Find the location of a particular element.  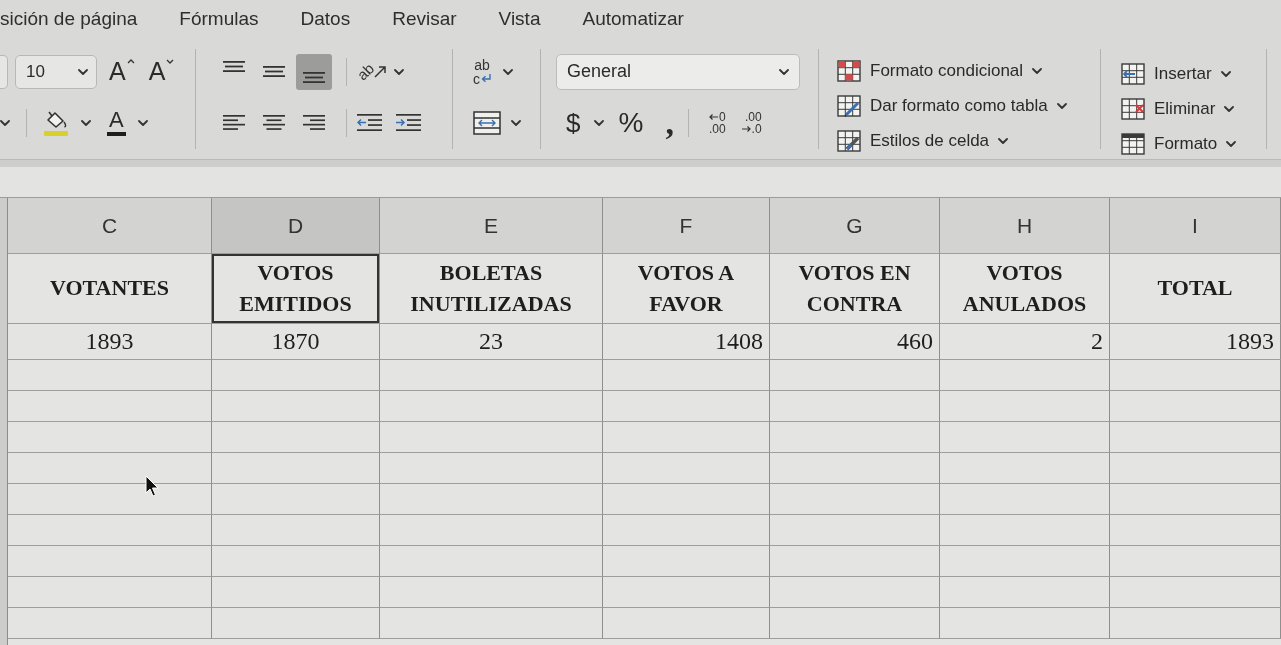

comma-style-button: , is located at coordinates (669, 122).